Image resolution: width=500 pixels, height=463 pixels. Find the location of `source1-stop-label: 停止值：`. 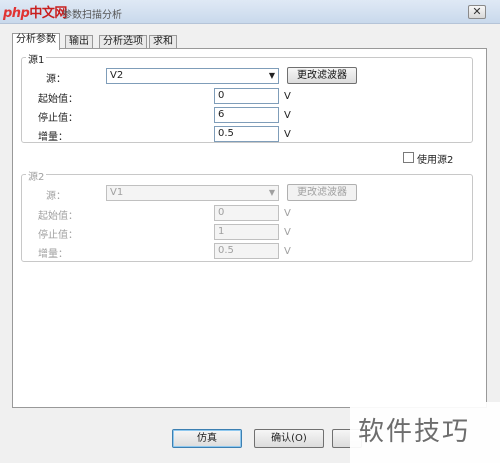

source1-stop-label: 停止值： is located at coordinates (58, 118).